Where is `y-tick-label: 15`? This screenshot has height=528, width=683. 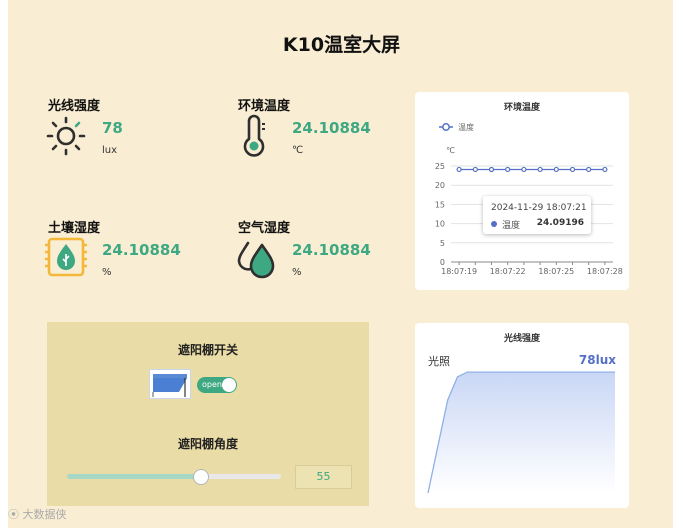
y-tick-label: 15 is located at coordinates (440, 204).